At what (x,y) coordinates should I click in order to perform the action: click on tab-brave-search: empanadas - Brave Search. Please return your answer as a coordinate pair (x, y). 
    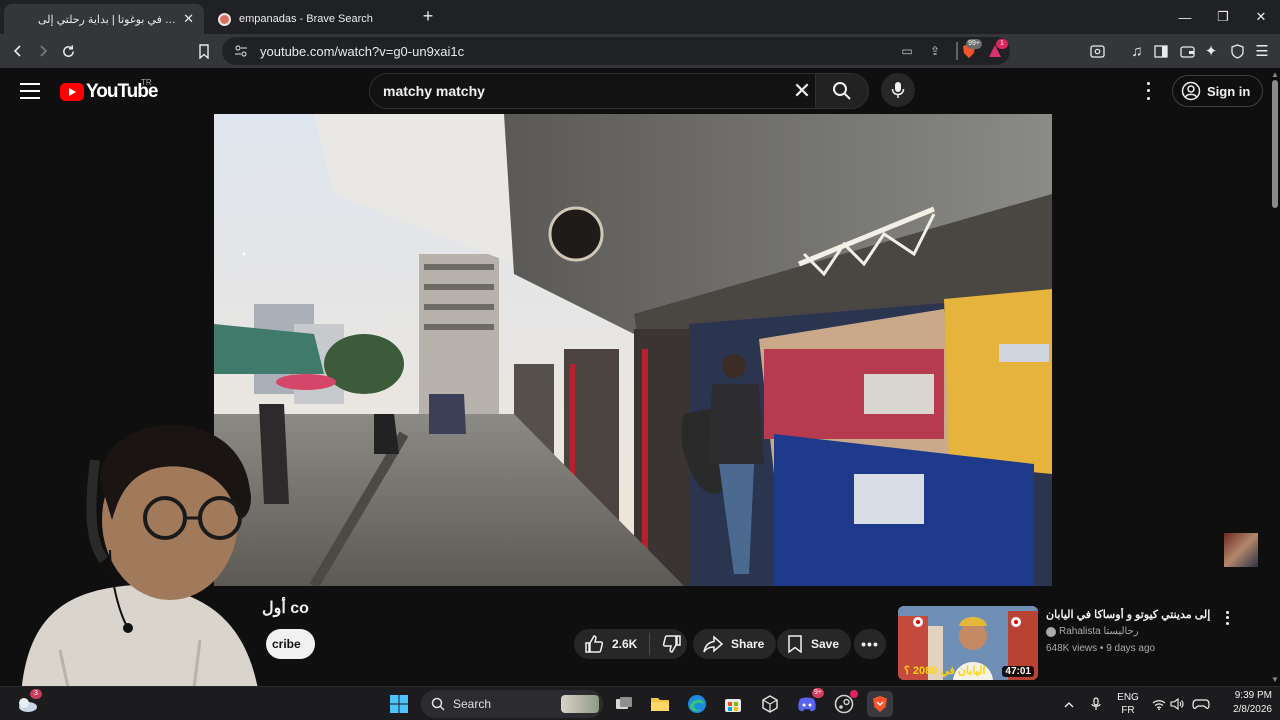
    Looking at the image, I should click on (310, 19).